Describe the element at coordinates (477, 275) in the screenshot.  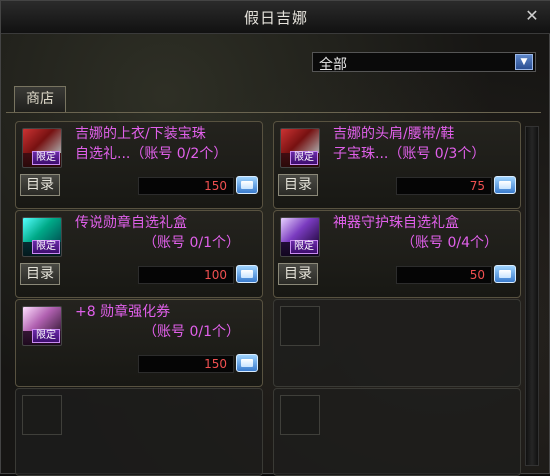
I see `price-value: 50` at that location.